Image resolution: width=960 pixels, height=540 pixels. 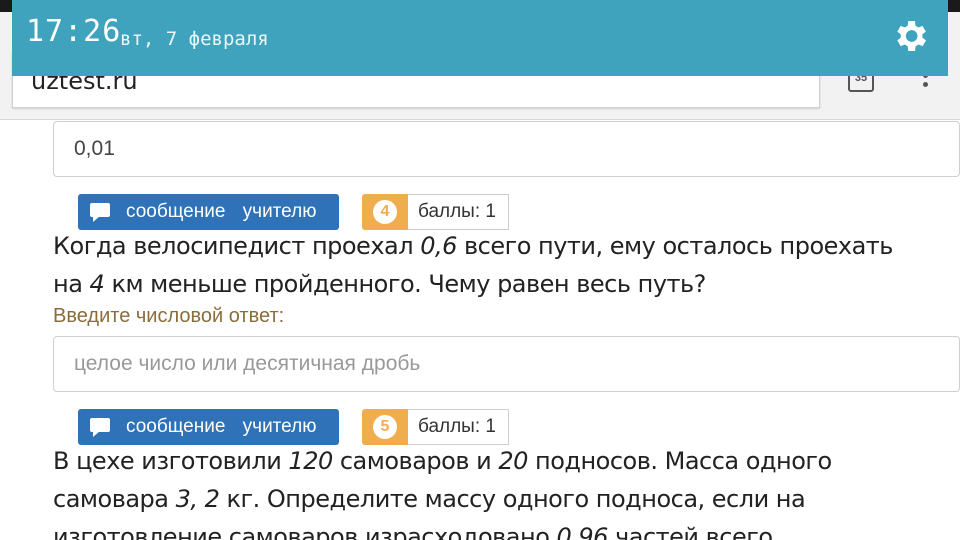 I want to click on clock-time: 17:26, so click(x=74, y=31).